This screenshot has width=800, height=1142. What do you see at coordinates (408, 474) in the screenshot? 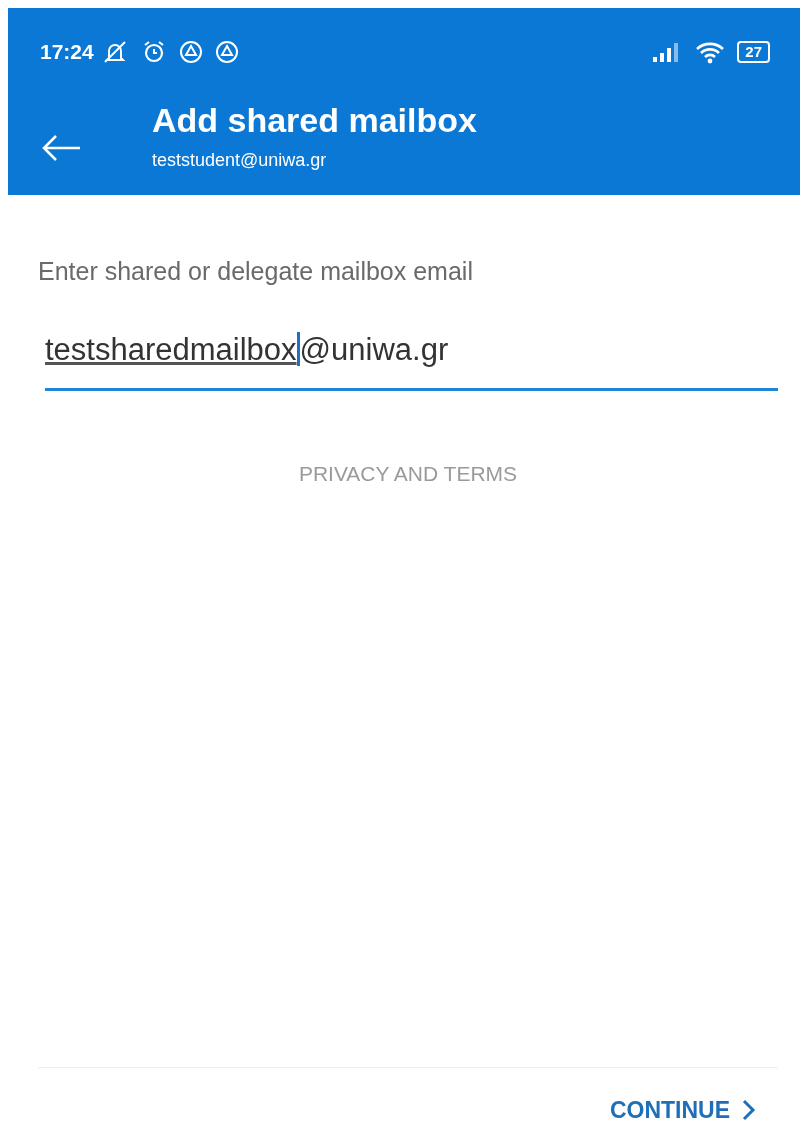
I see `privacy-link: PRIVACY AND TERMS` at bounding box center [408, 474].